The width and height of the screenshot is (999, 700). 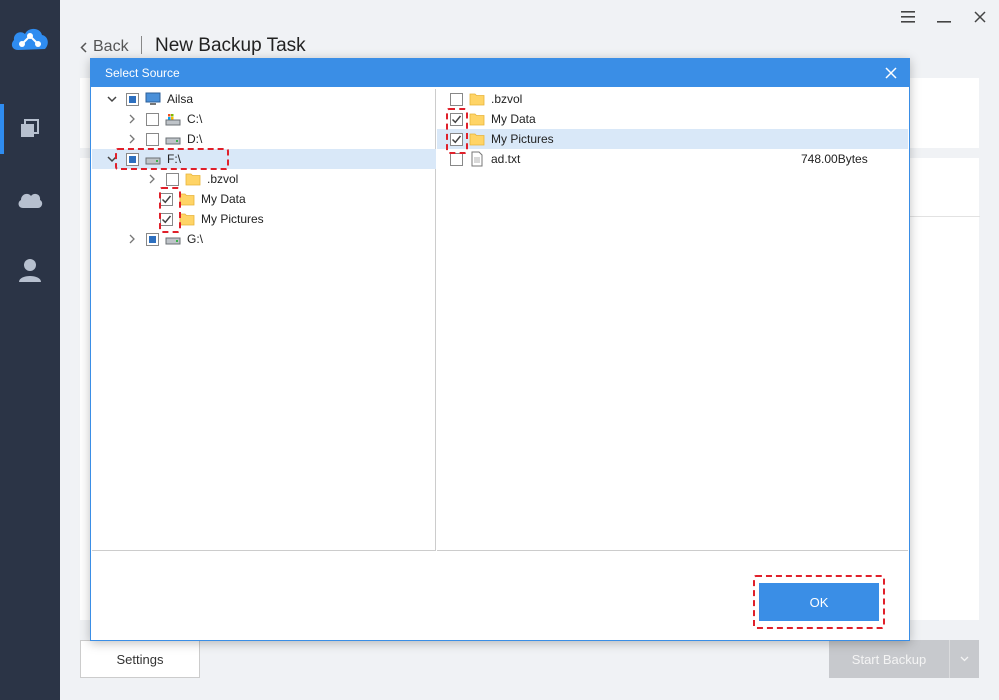 I want to click on start-backup-button: Start Backup, so click(x=904, y=659).